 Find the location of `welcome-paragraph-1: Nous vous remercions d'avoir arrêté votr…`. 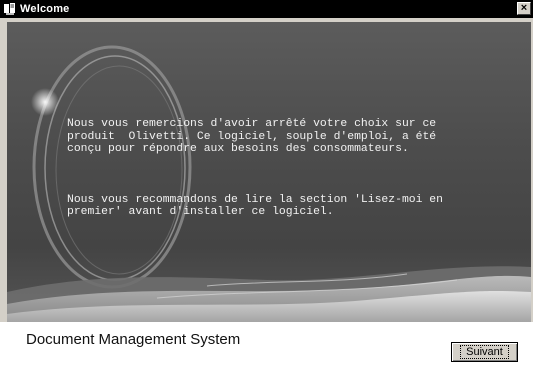

welcome-paragraph-1: Nous vous remercions d'avoir arrêté votr… is located at coordinates (252, 136).